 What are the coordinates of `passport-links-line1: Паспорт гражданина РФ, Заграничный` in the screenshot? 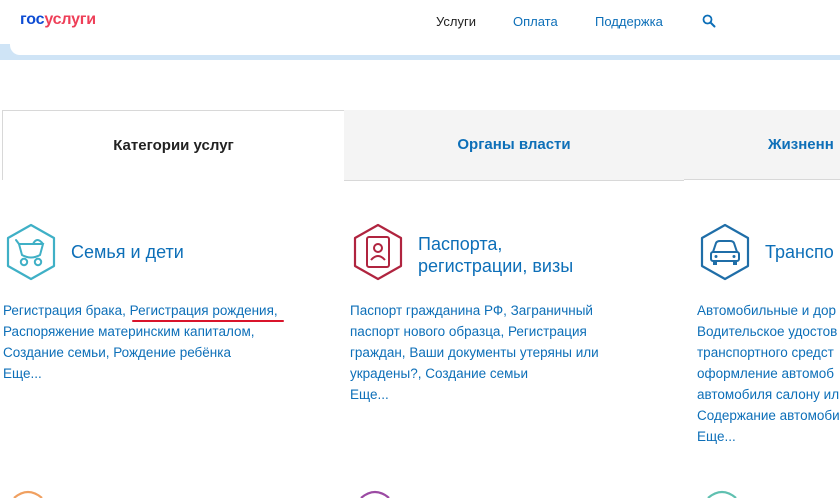 It's located at (495, 310).